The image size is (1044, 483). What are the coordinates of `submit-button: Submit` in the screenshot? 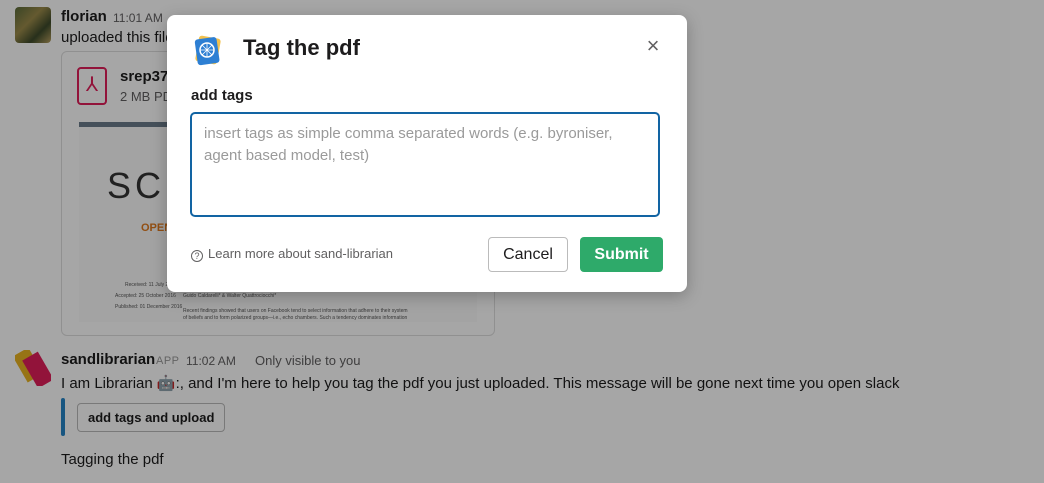 It's located at (621, 254).